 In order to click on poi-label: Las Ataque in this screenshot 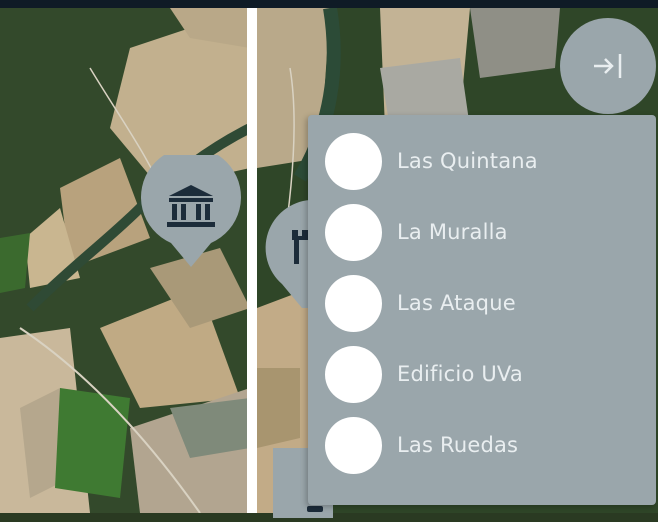, I will do `click(456, 303)`.